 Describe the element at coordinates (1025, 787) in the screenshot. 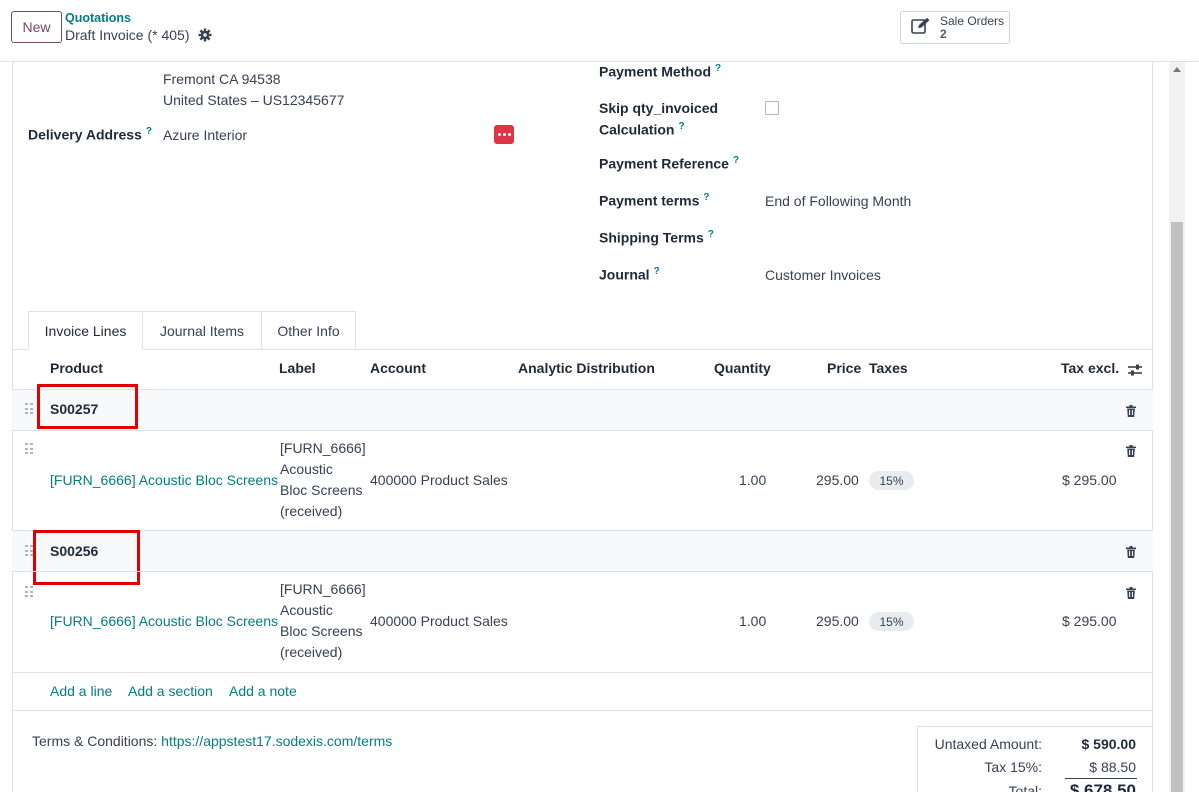

I see `total-label: Total:` at that location.